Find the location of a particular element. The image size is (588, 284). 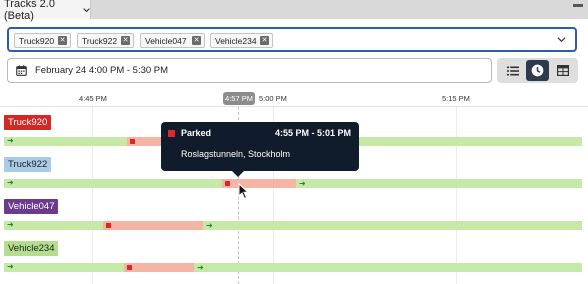

tick-label: 5:00 PM is located at coordinates (273, 98).